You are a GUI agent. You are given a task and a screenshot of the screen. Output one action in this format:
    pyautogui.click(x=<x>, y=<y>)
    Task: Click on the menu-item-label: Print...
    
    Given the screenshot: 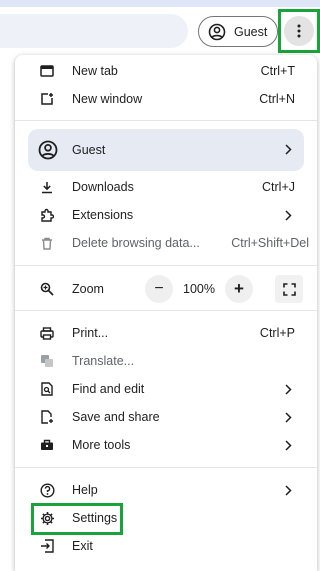 What is the action you would take?
    pyautogui.click(x=90, y=333)
    